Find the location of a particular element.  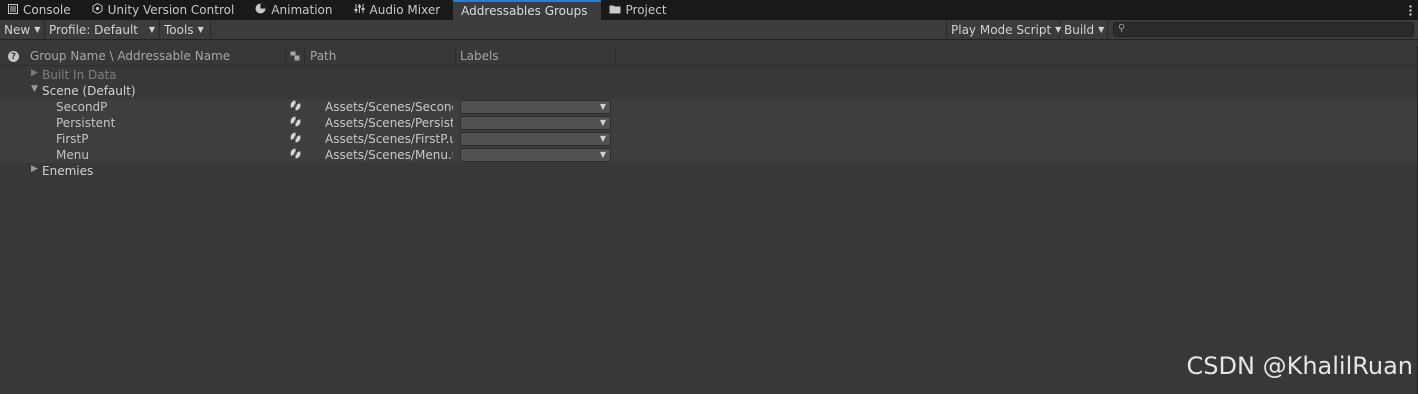

search-input: ⚲ is located at coordinates (1263, 29).